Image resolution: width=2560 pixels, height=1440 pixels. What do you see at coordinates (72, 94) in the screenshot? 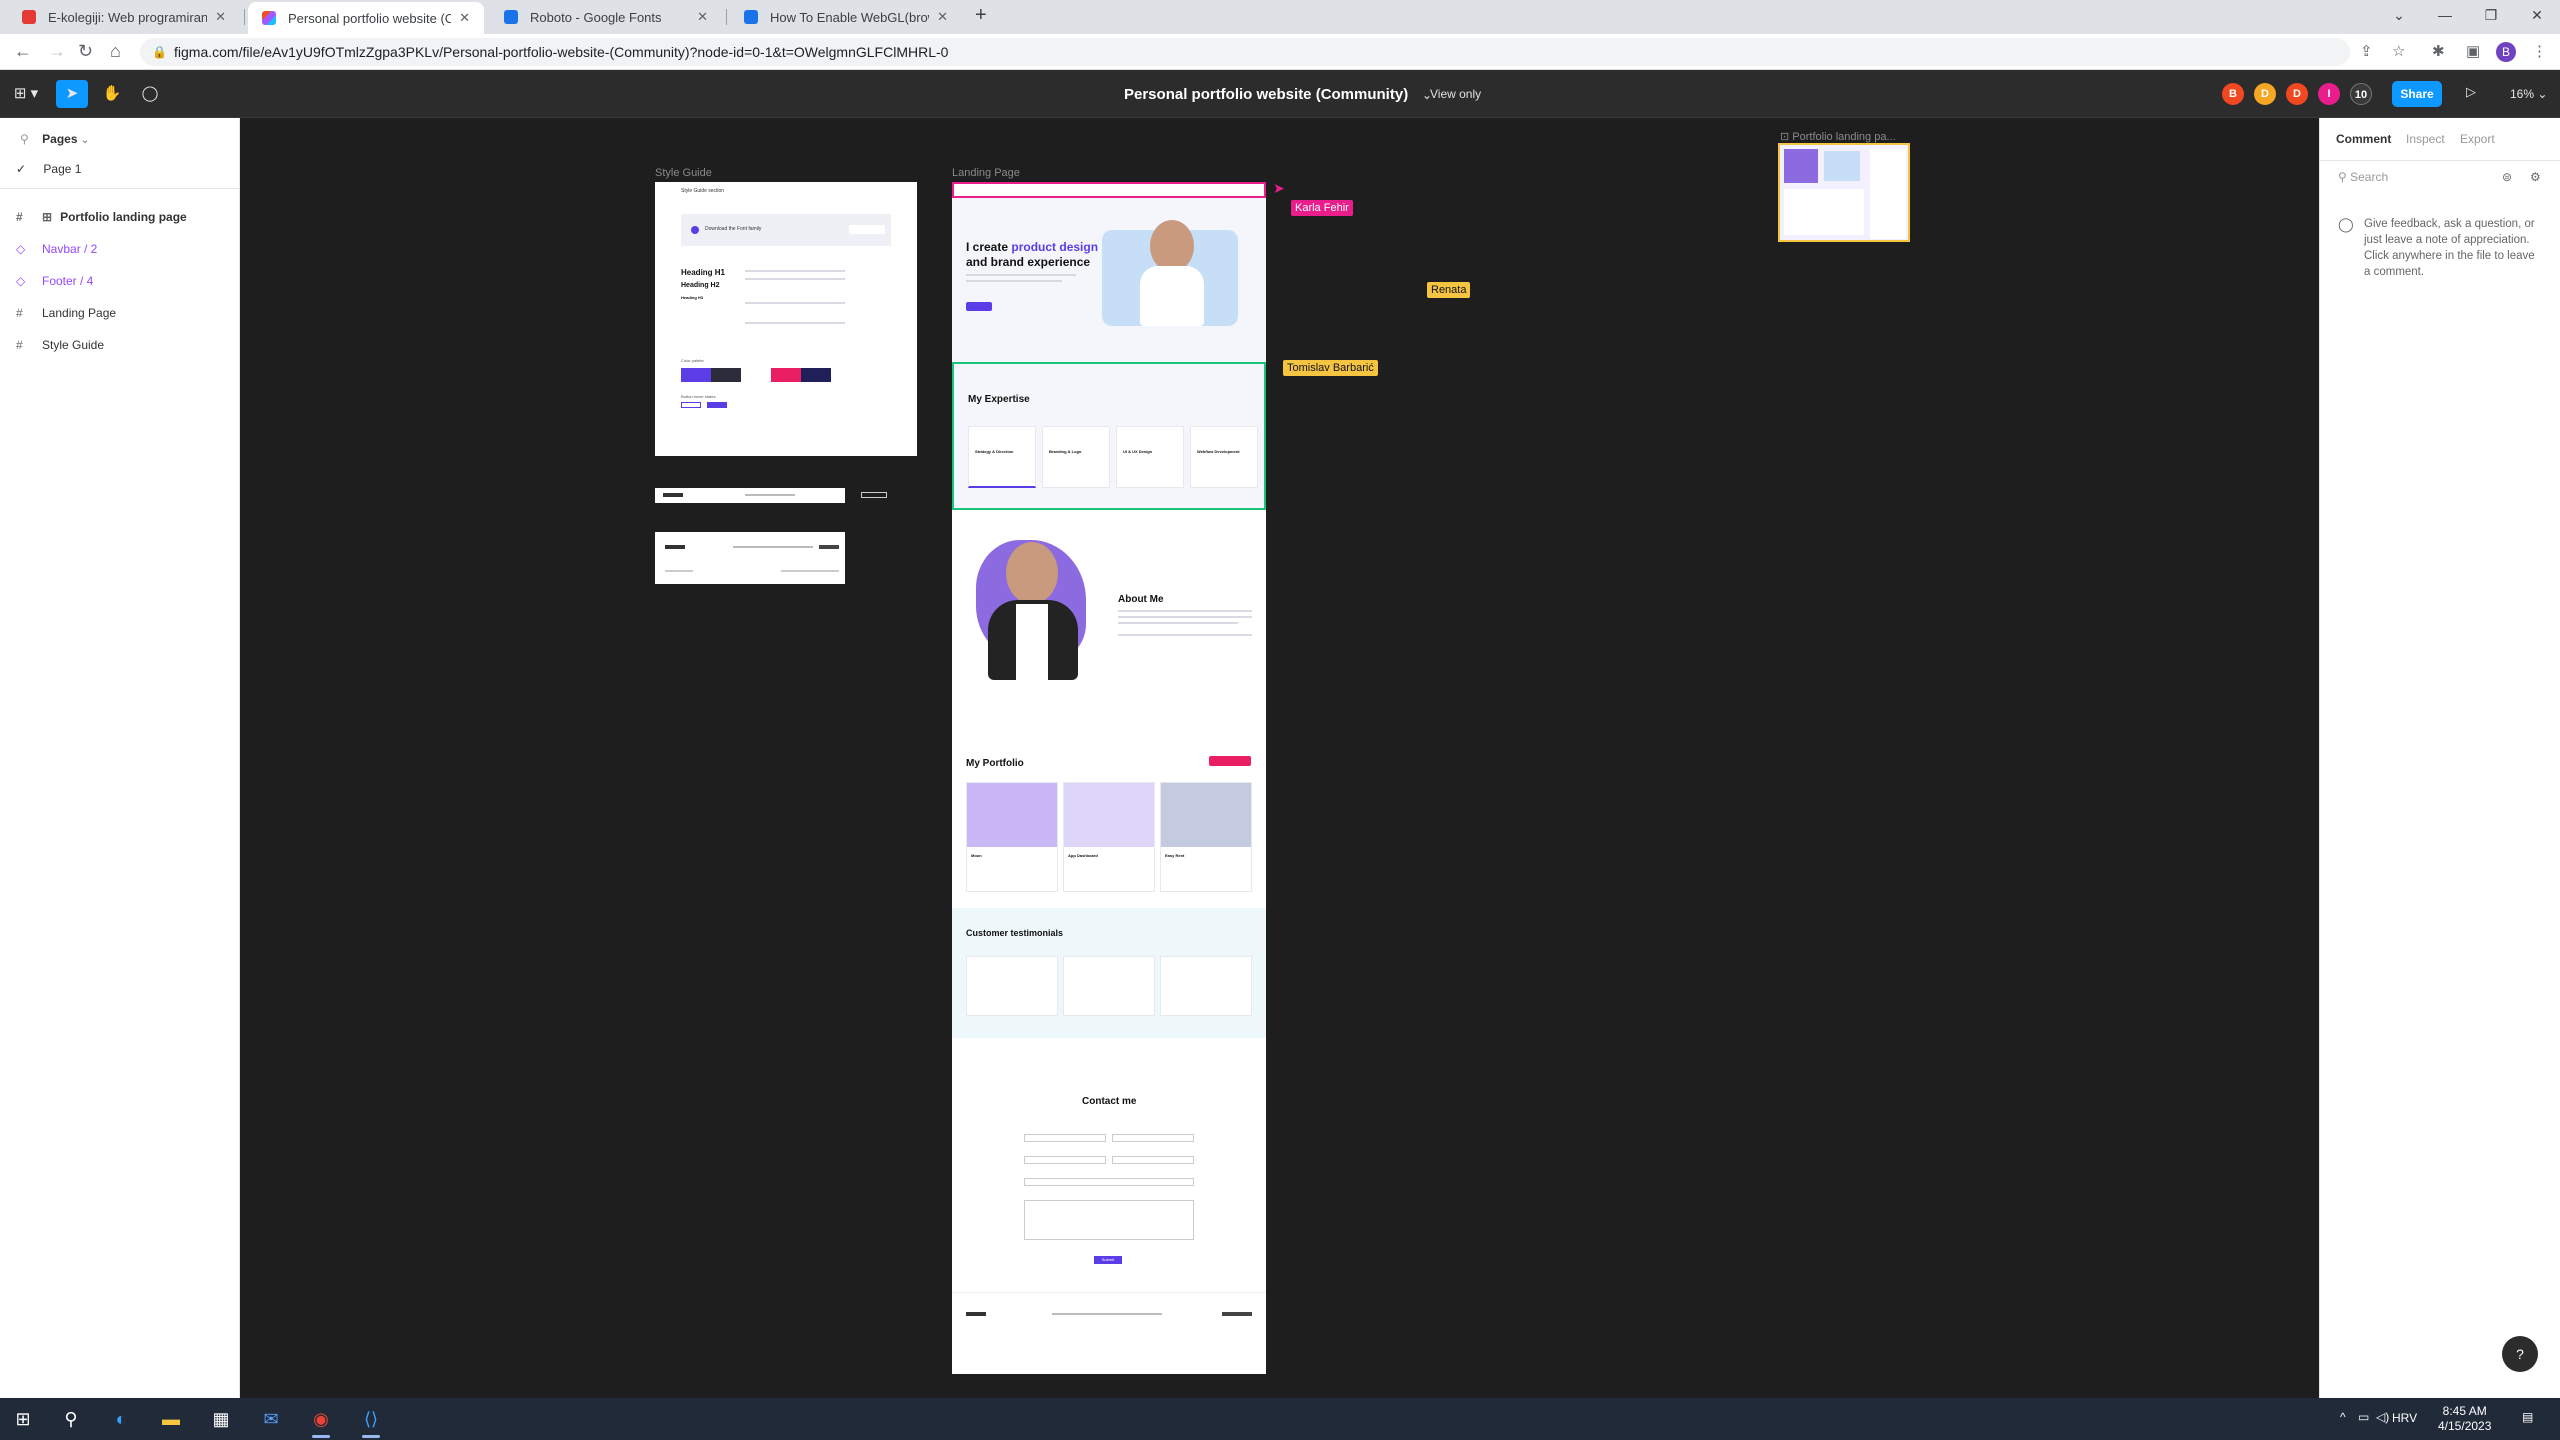
I see `move-tool-icon: ➤` at bounding box center [72, 94].